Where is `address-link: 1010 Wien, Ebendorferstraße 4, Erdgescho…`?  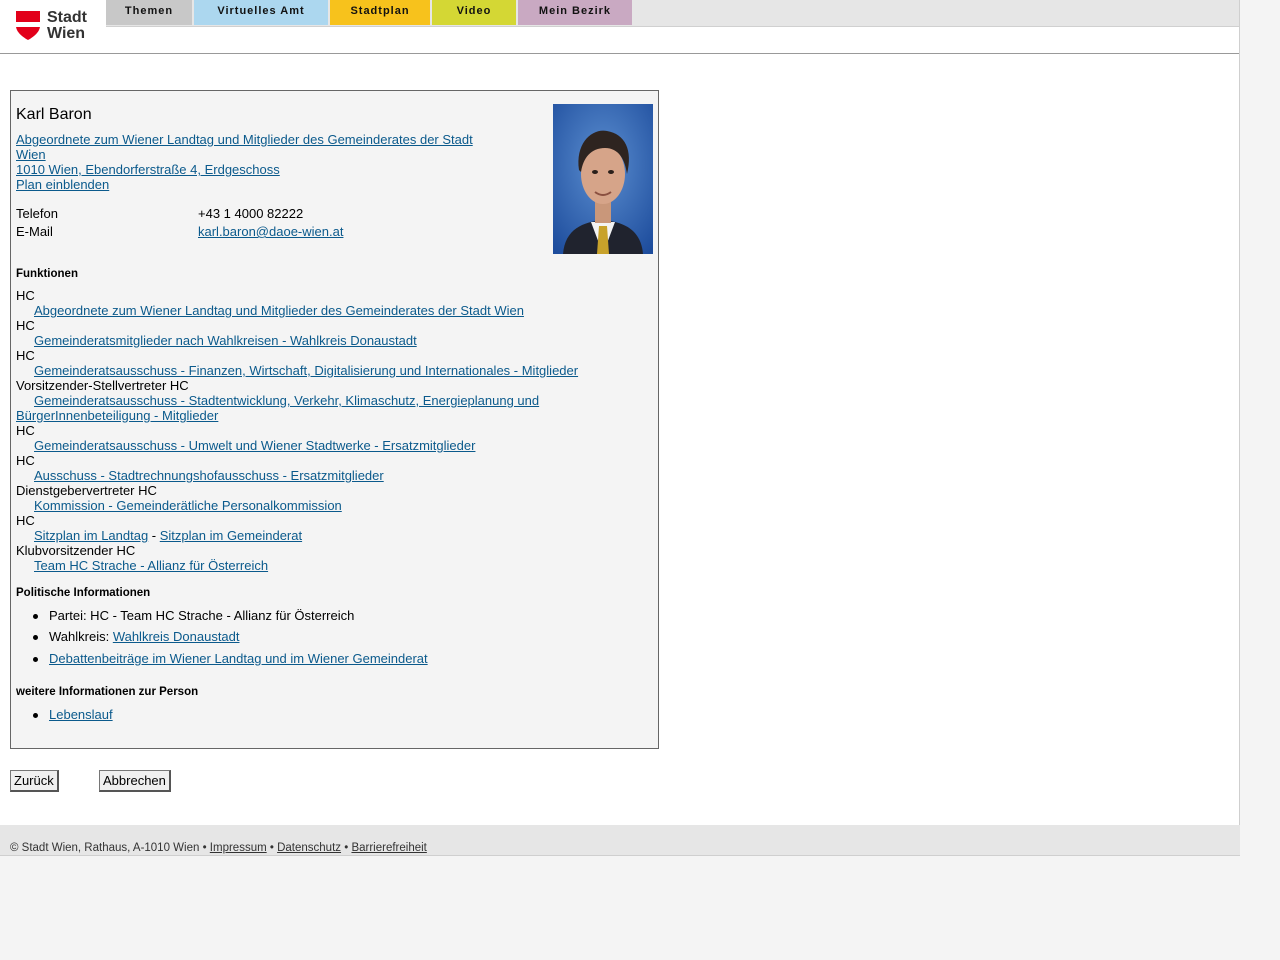 address-link: 1010 Wien, Ebendorferstraße 4, Erdgescho… is located at coordinates (148, 169).